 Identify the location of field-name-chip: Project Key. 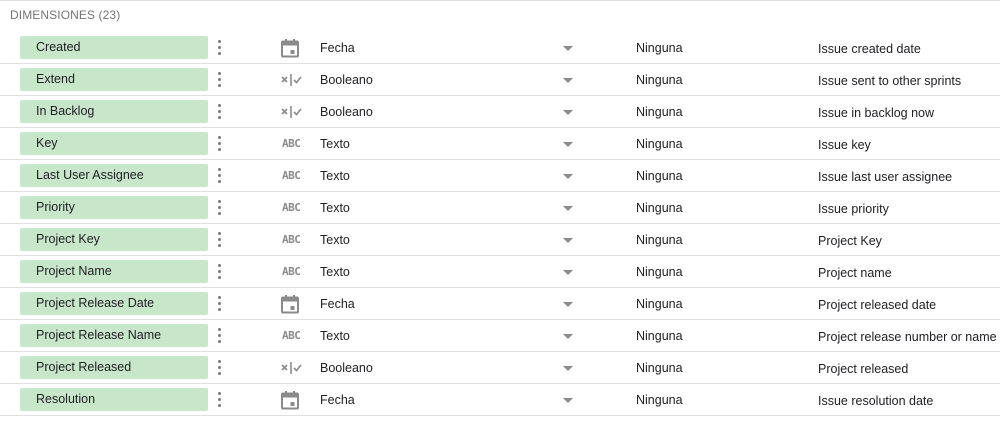
(114, 239).